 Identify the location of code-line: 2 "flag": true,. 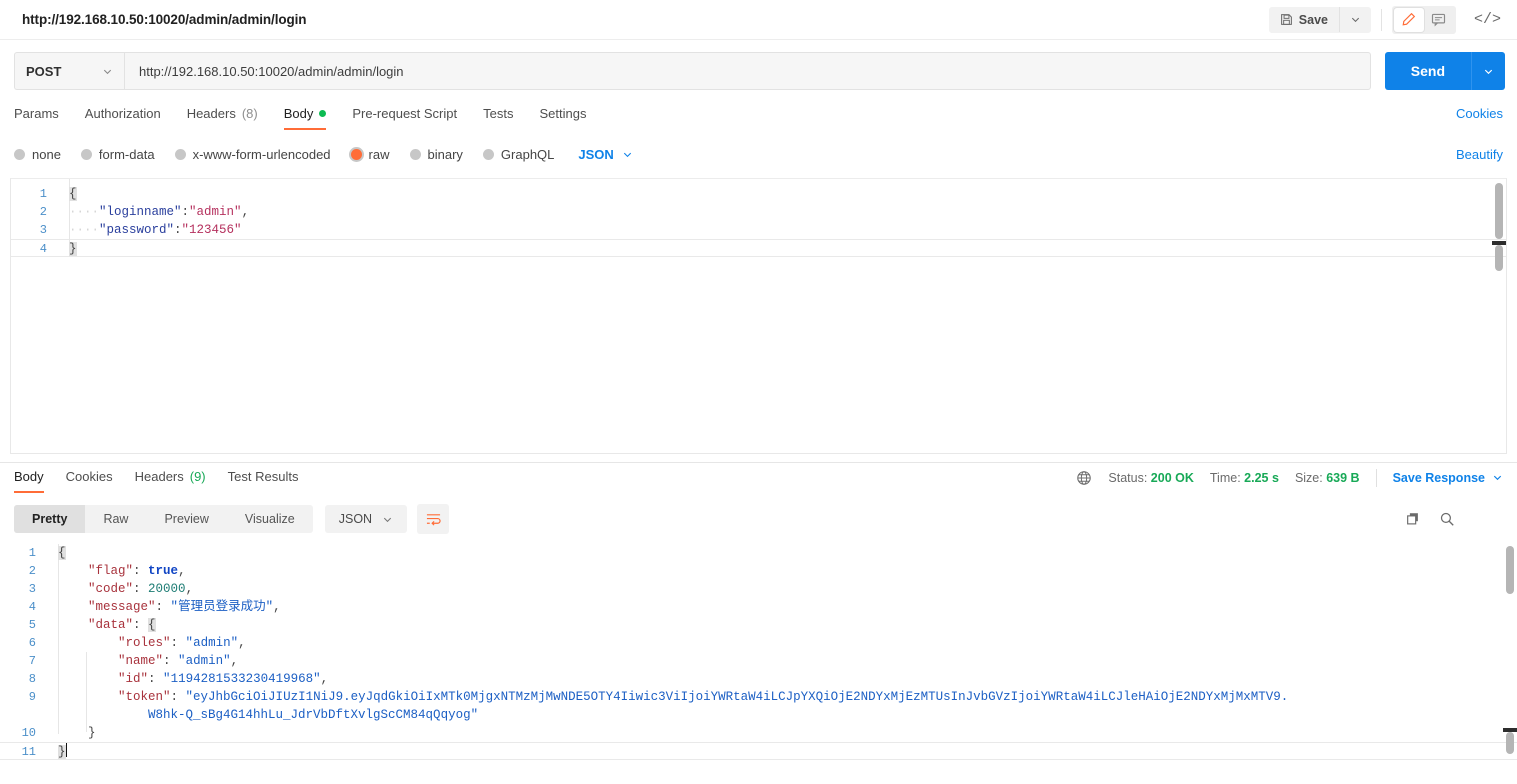
(758, 571).